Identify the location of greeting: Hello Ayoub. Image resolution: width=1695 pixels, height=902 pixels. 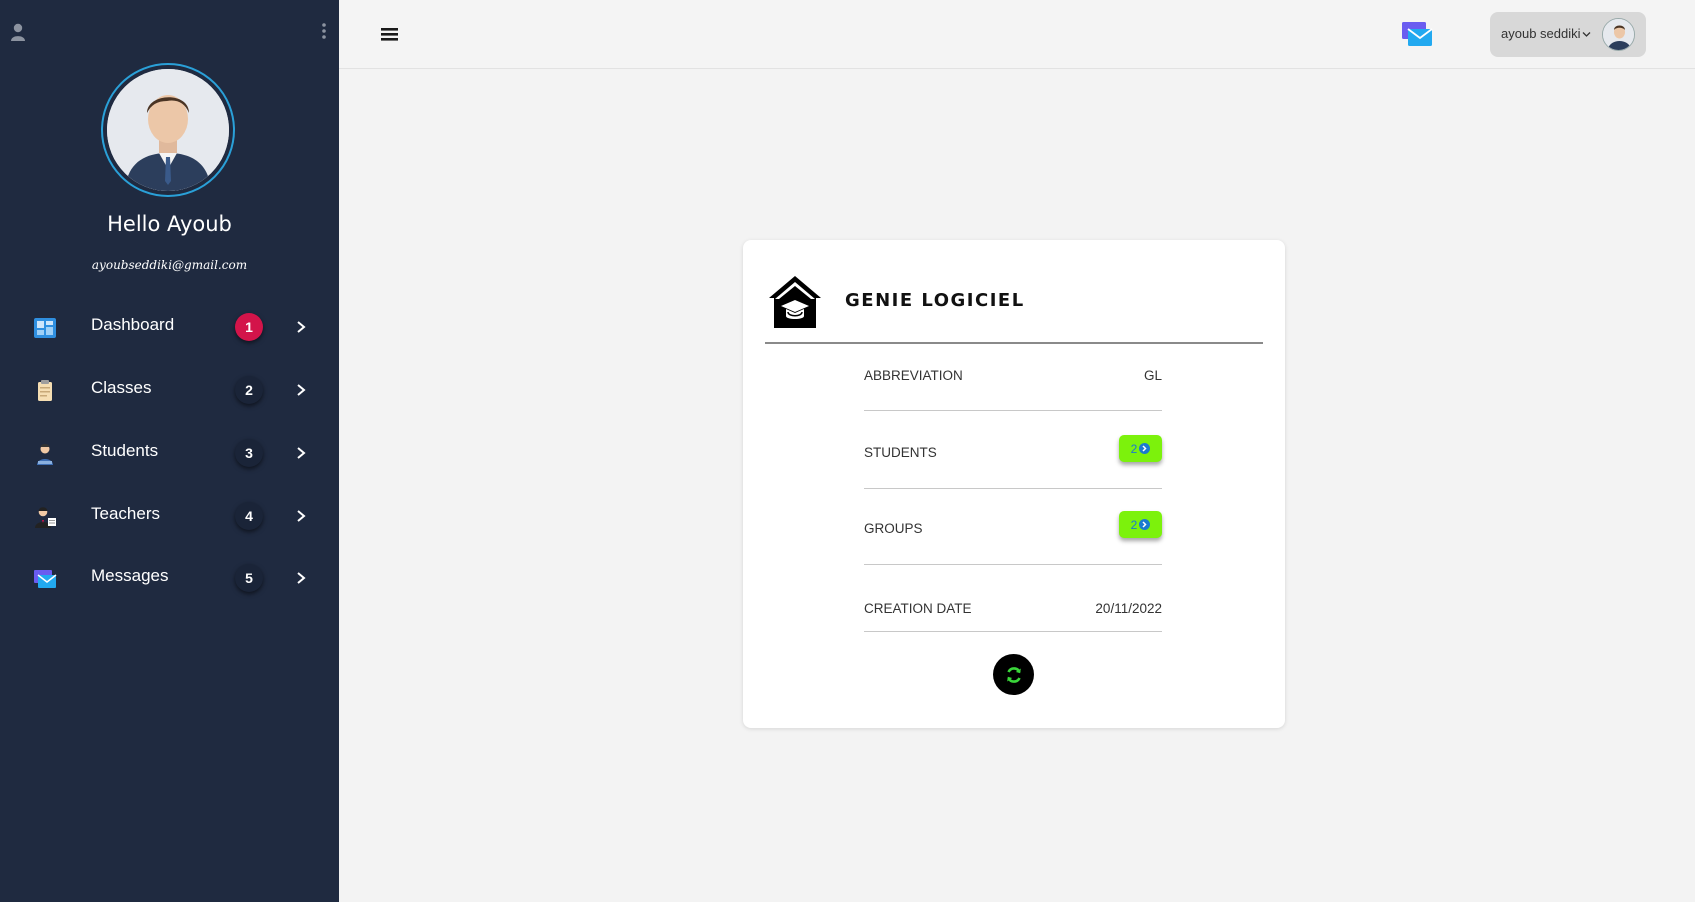
(169, 224).